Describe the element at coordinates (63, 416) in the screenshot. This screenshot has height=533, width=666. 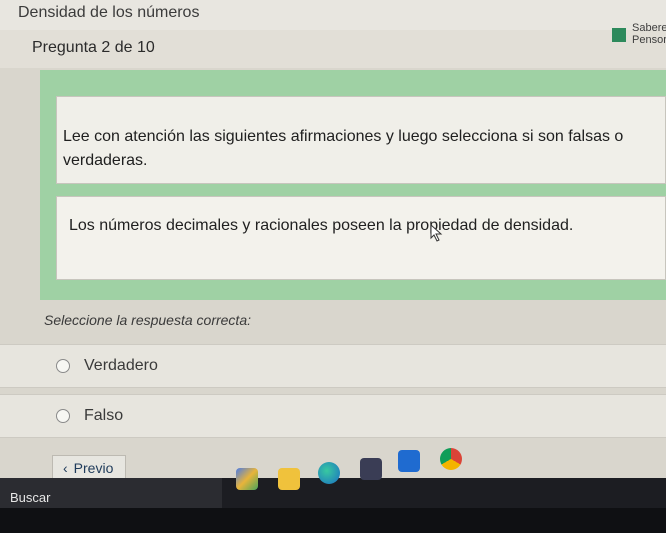
I see `radio-falso` at that location.